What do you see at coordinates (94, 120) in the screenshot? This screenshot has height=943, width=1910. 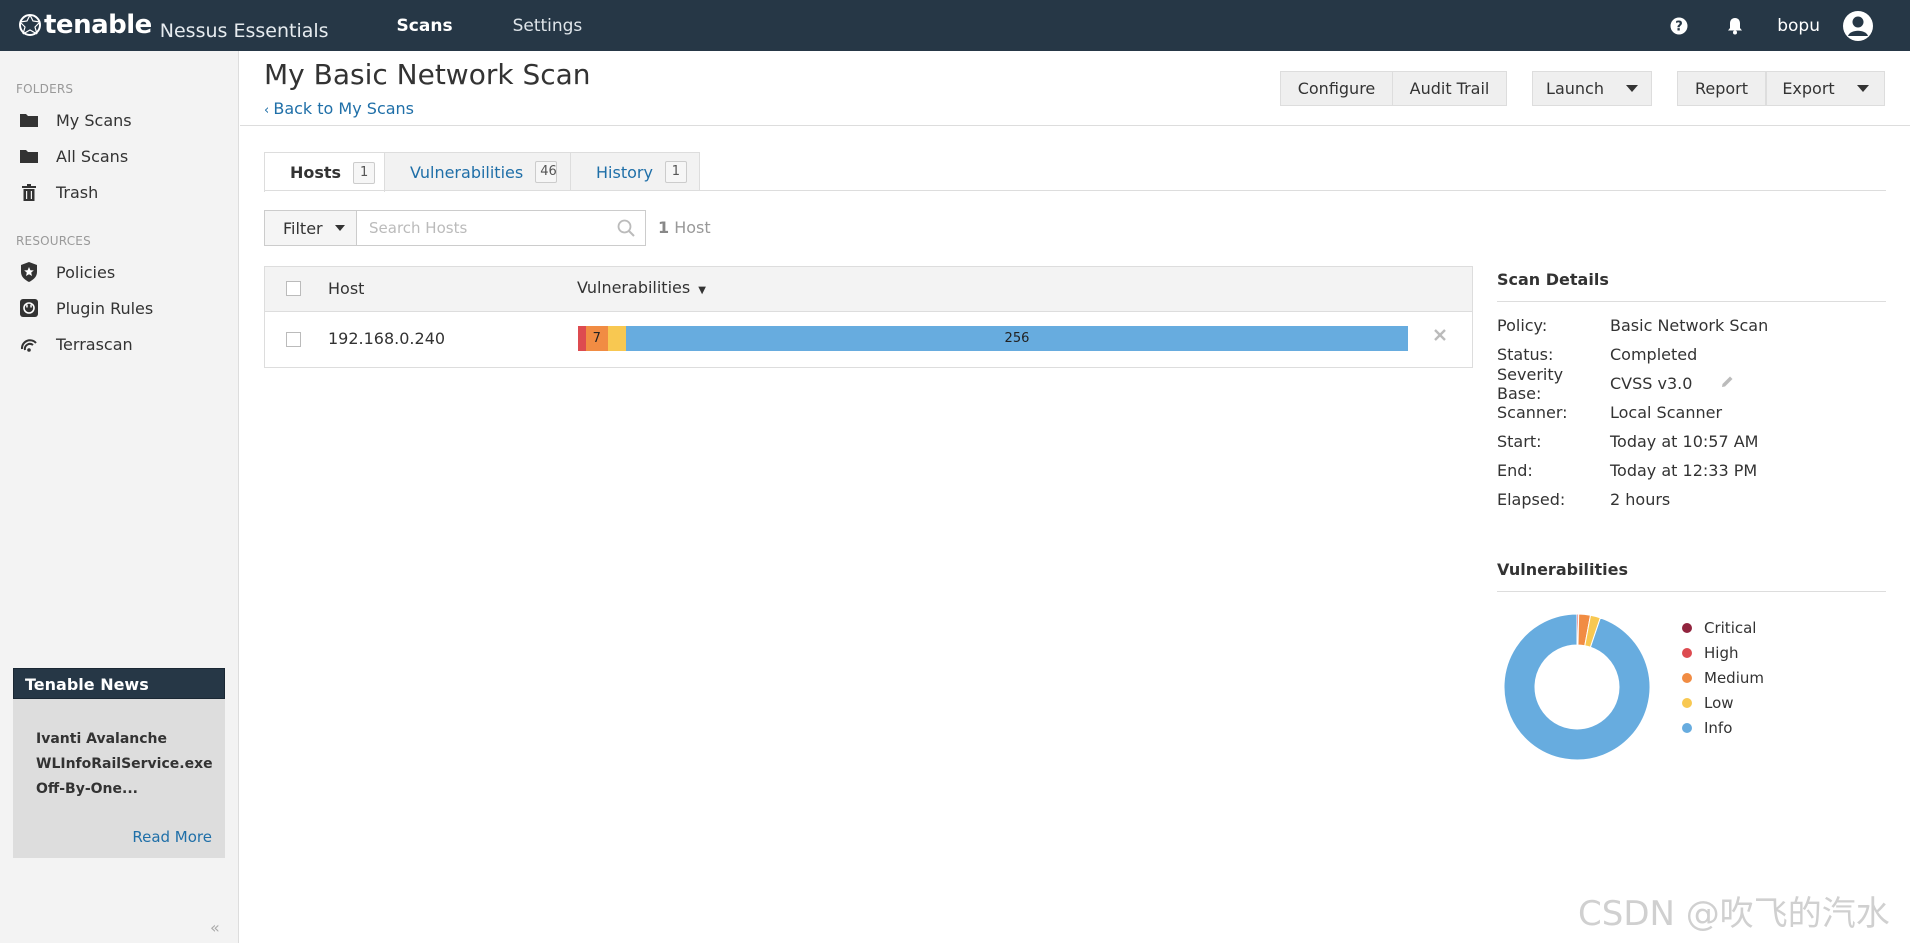 I see `sidebar-item-label: My Scans` at bounding box center [94, 120].